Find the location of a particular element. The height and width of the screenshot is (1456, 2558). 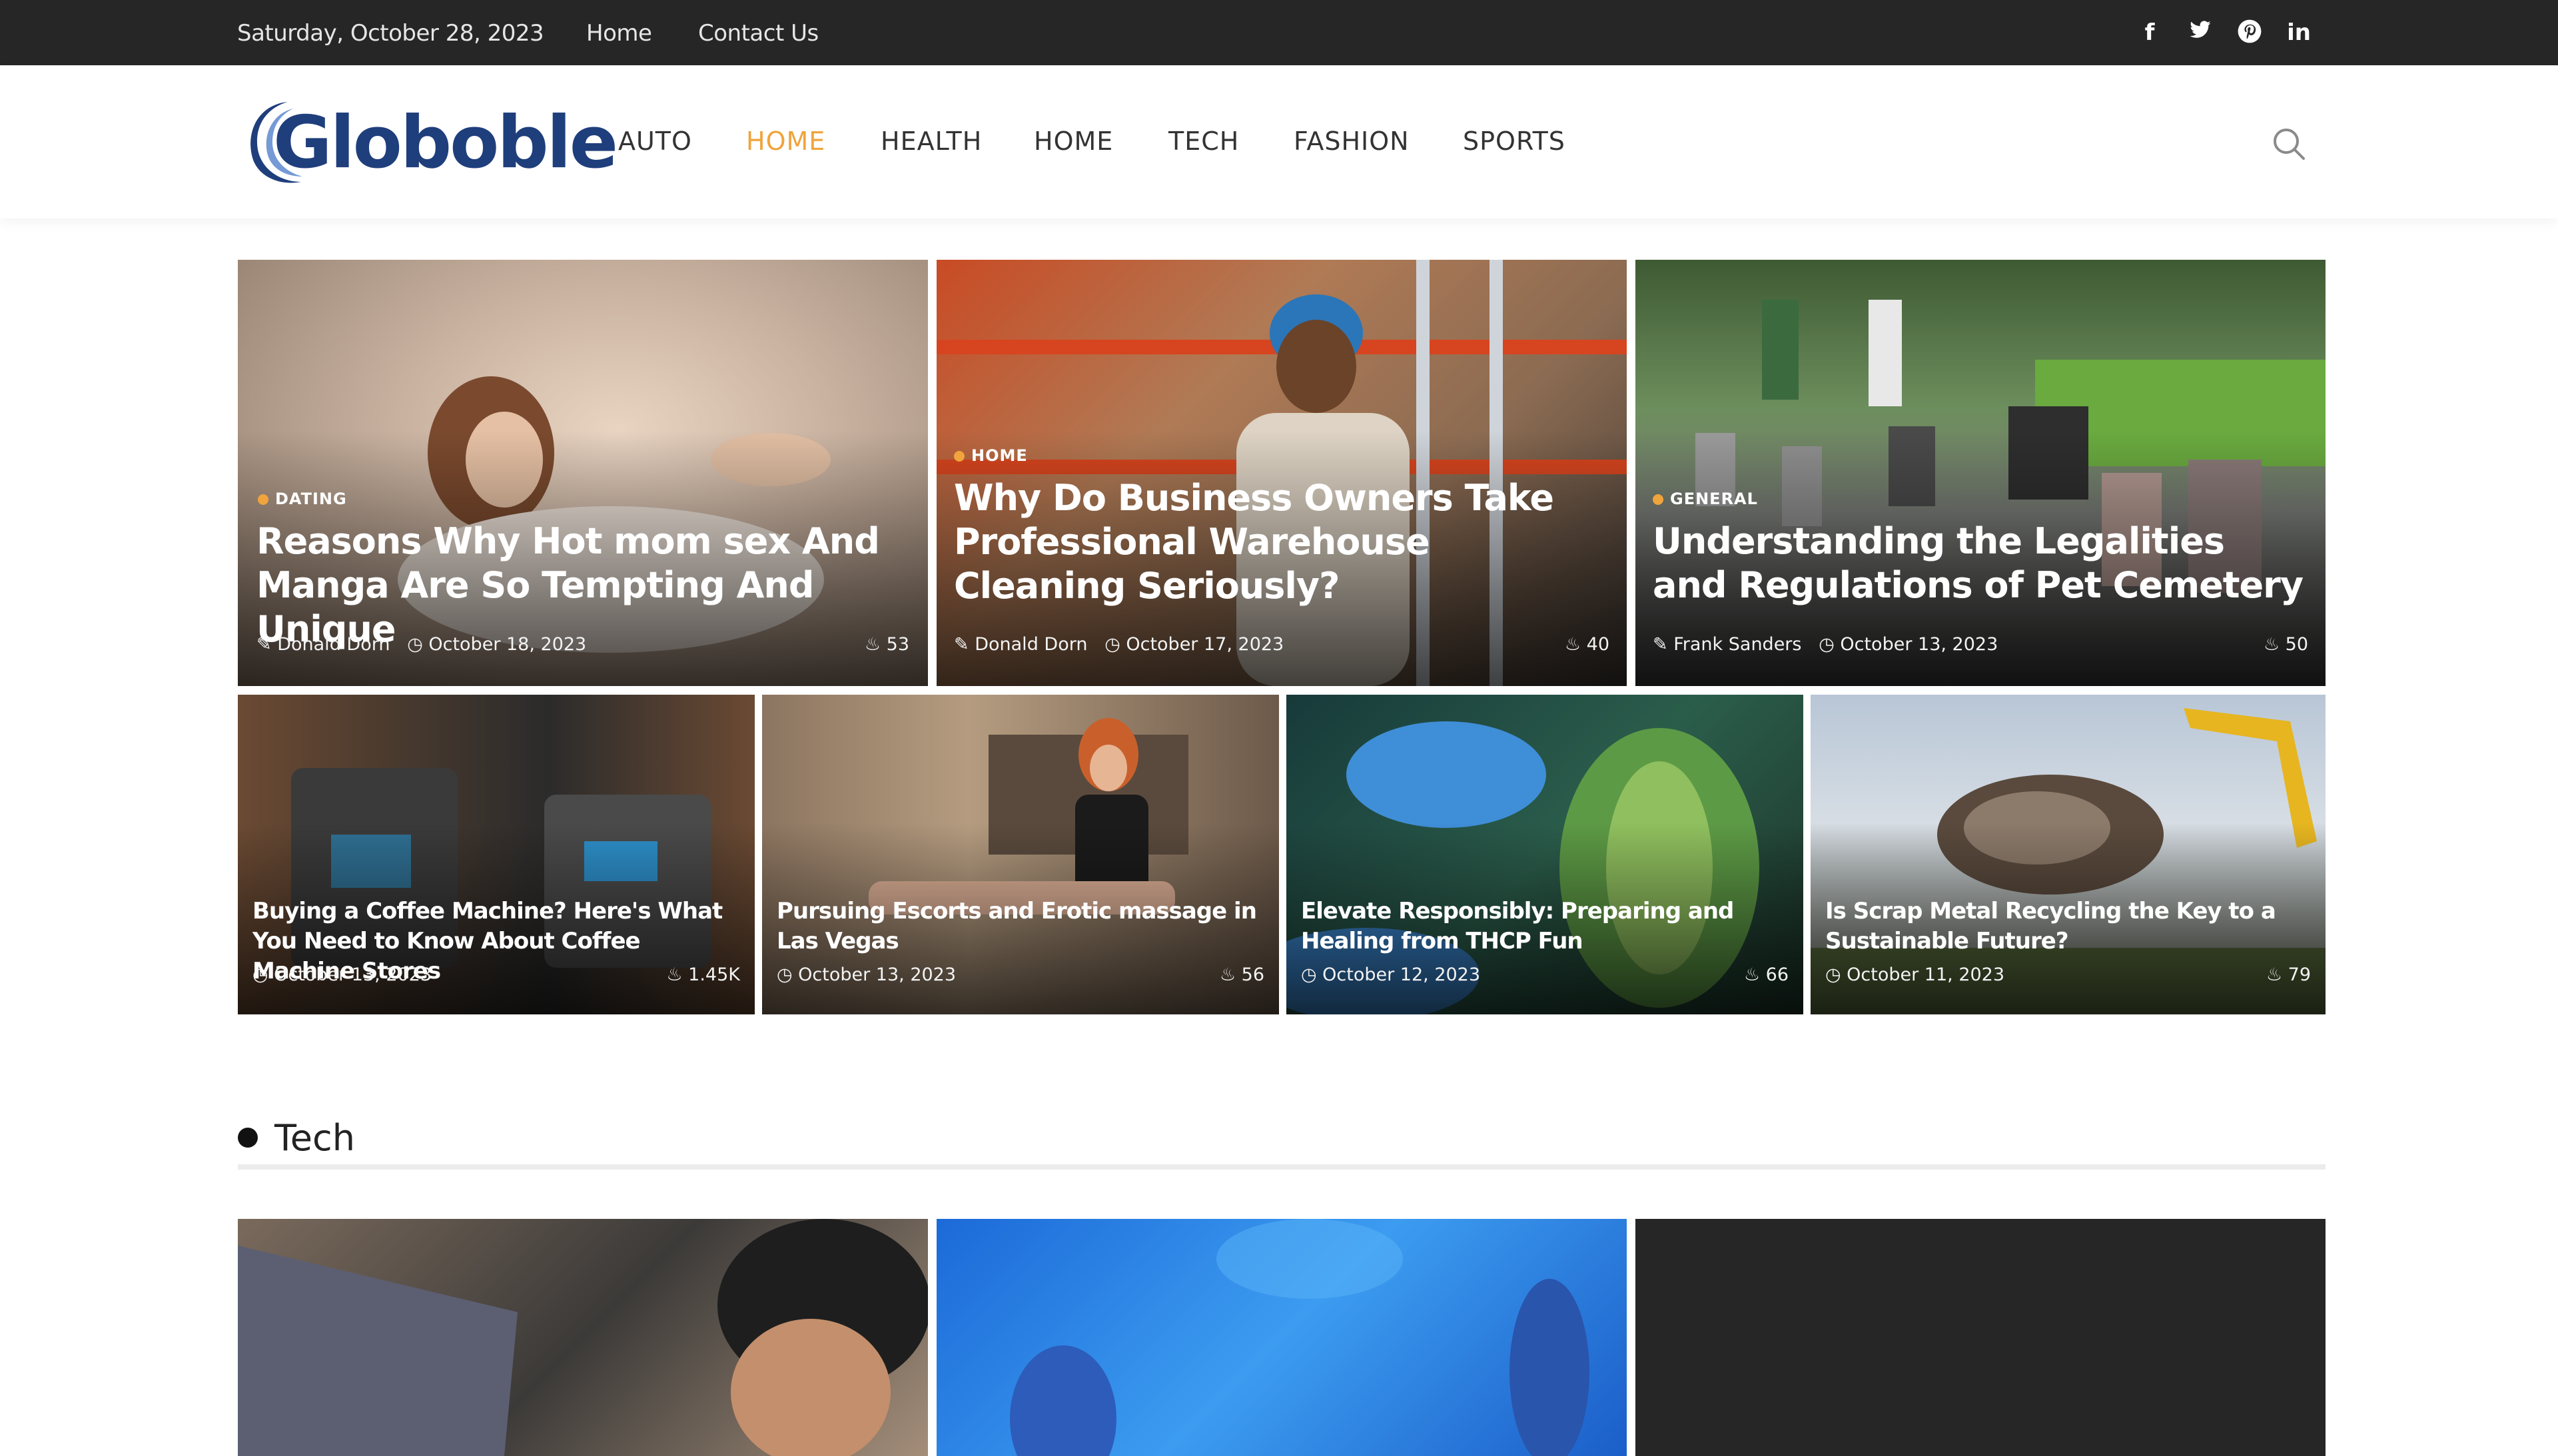

view-count-value: 56 is located at coordinates (1252, 974).